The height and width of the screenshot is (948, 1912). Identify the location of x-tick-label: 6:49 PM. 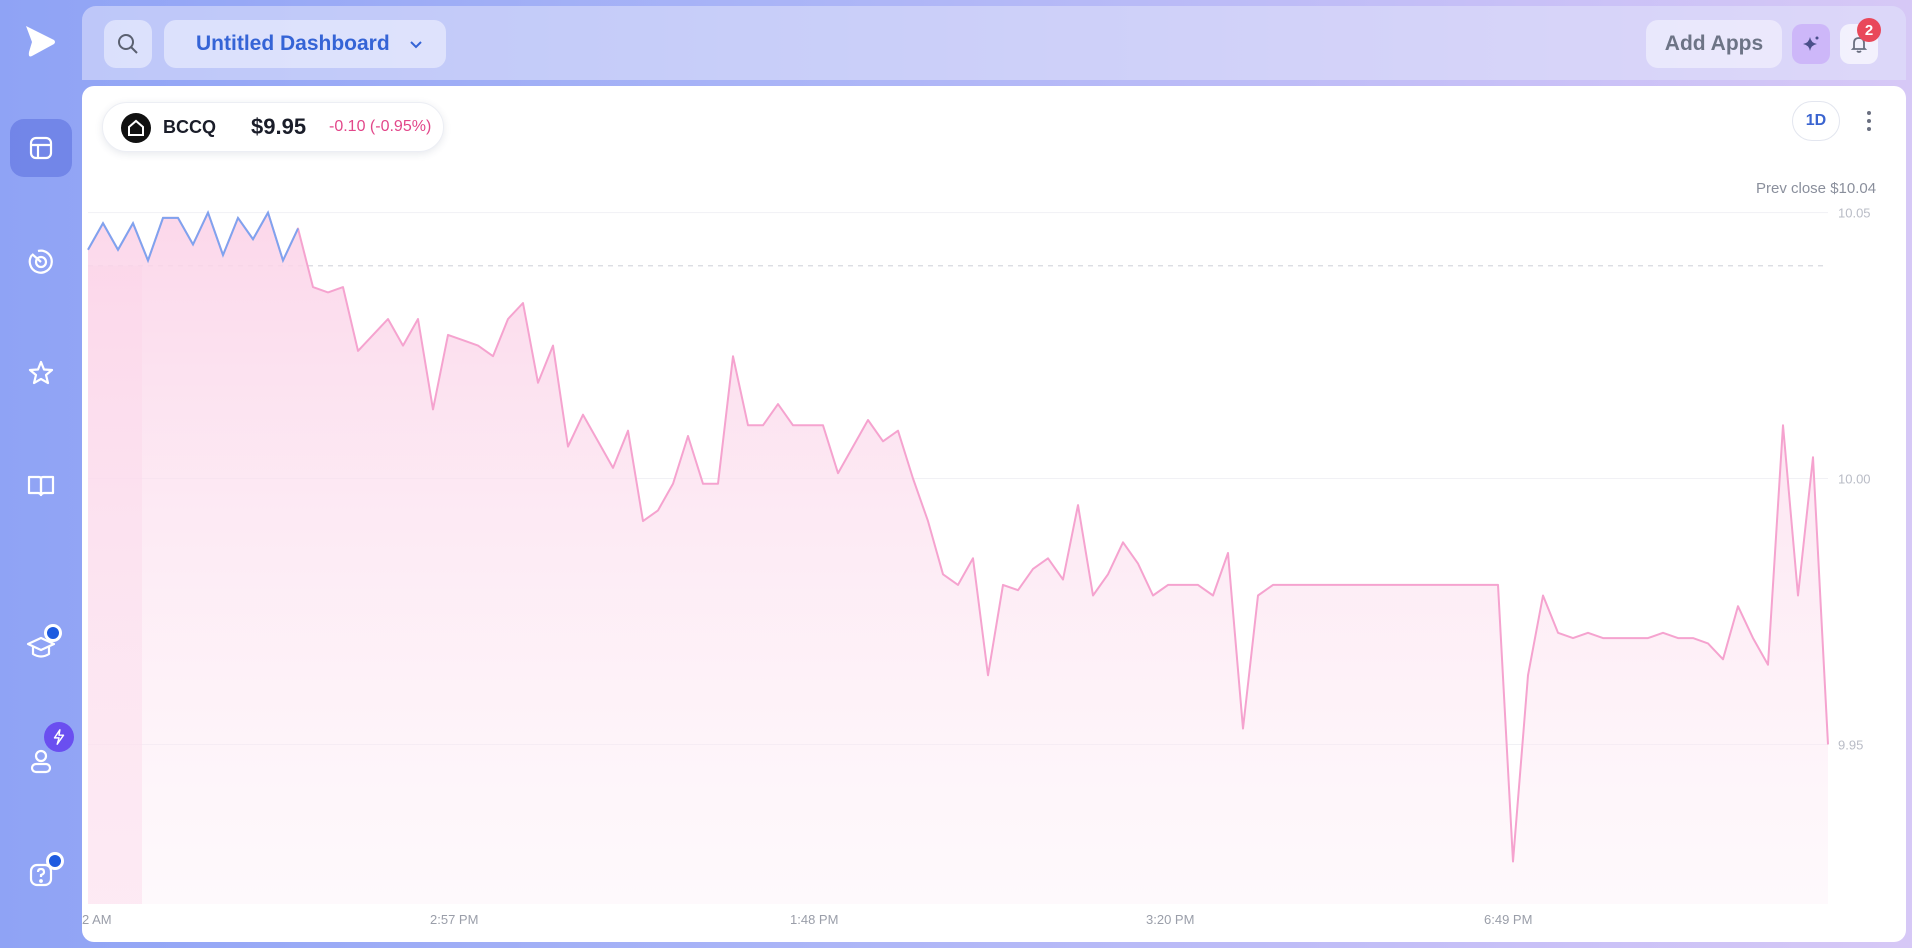
(1508, 919).